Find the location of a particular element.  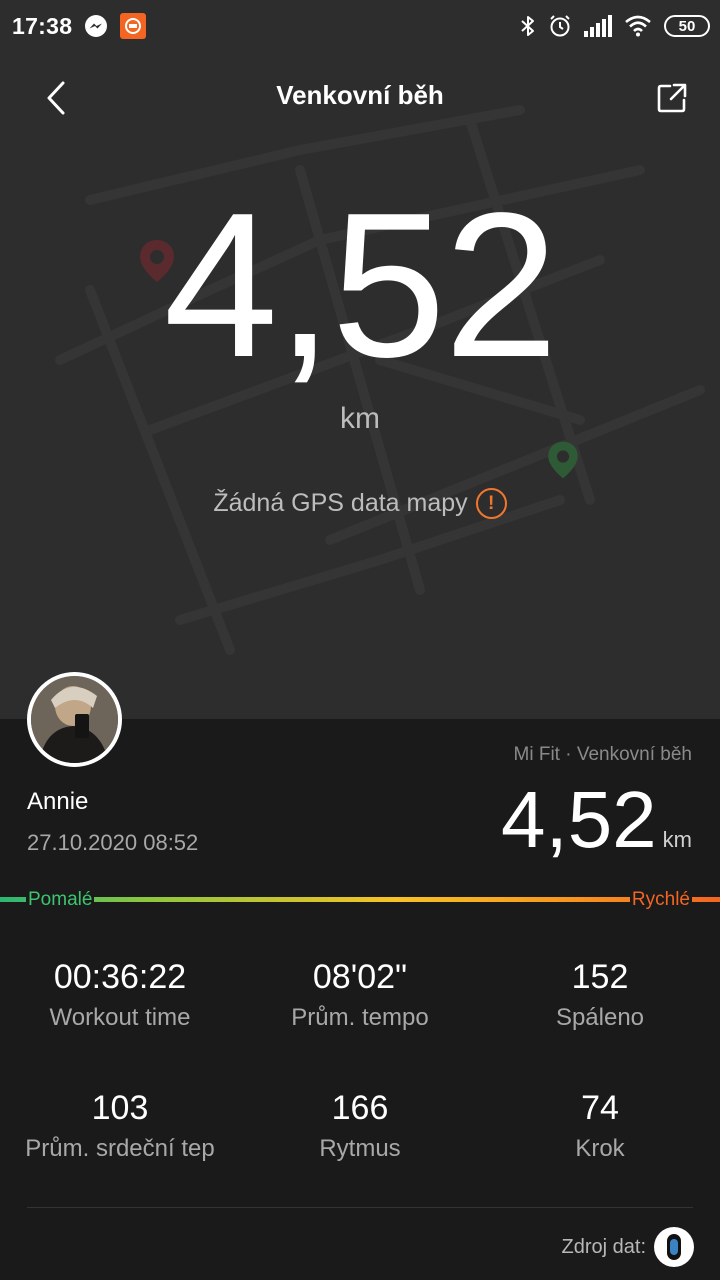

stat-label: Rytmus is located at coordinates (360, 1148).